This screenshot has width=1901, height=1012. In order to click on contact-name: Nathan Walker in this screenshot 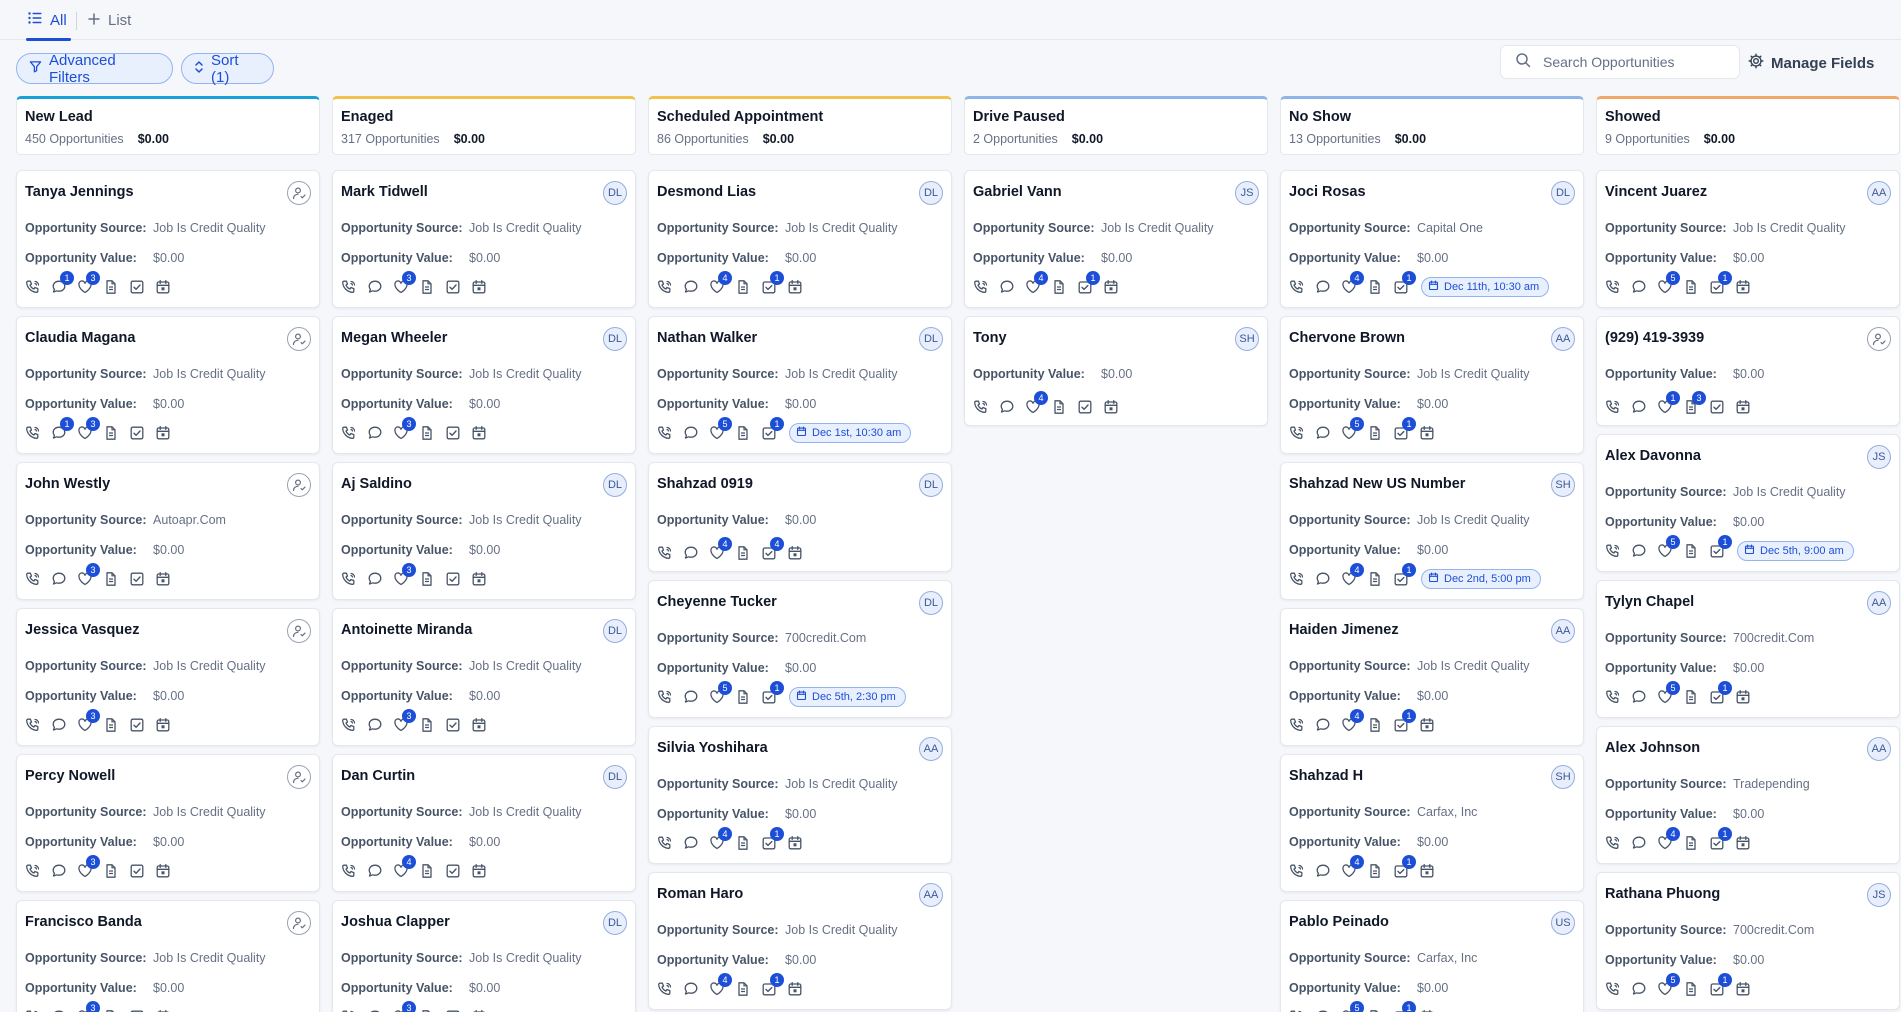, I will do `click(707, 338)`.